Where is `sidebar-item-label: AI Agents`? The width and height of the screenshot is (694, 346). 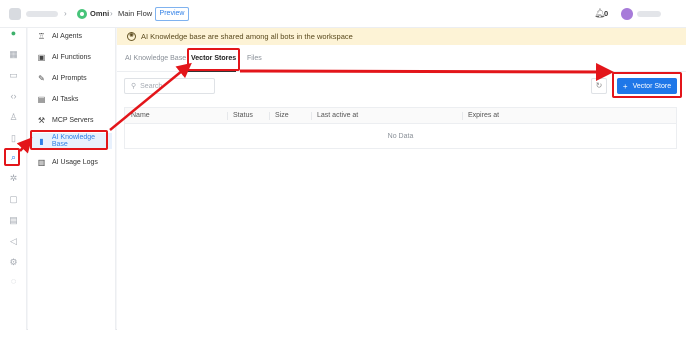 sidebar-item-label: AI Agents is located at coordinates (67, 36).